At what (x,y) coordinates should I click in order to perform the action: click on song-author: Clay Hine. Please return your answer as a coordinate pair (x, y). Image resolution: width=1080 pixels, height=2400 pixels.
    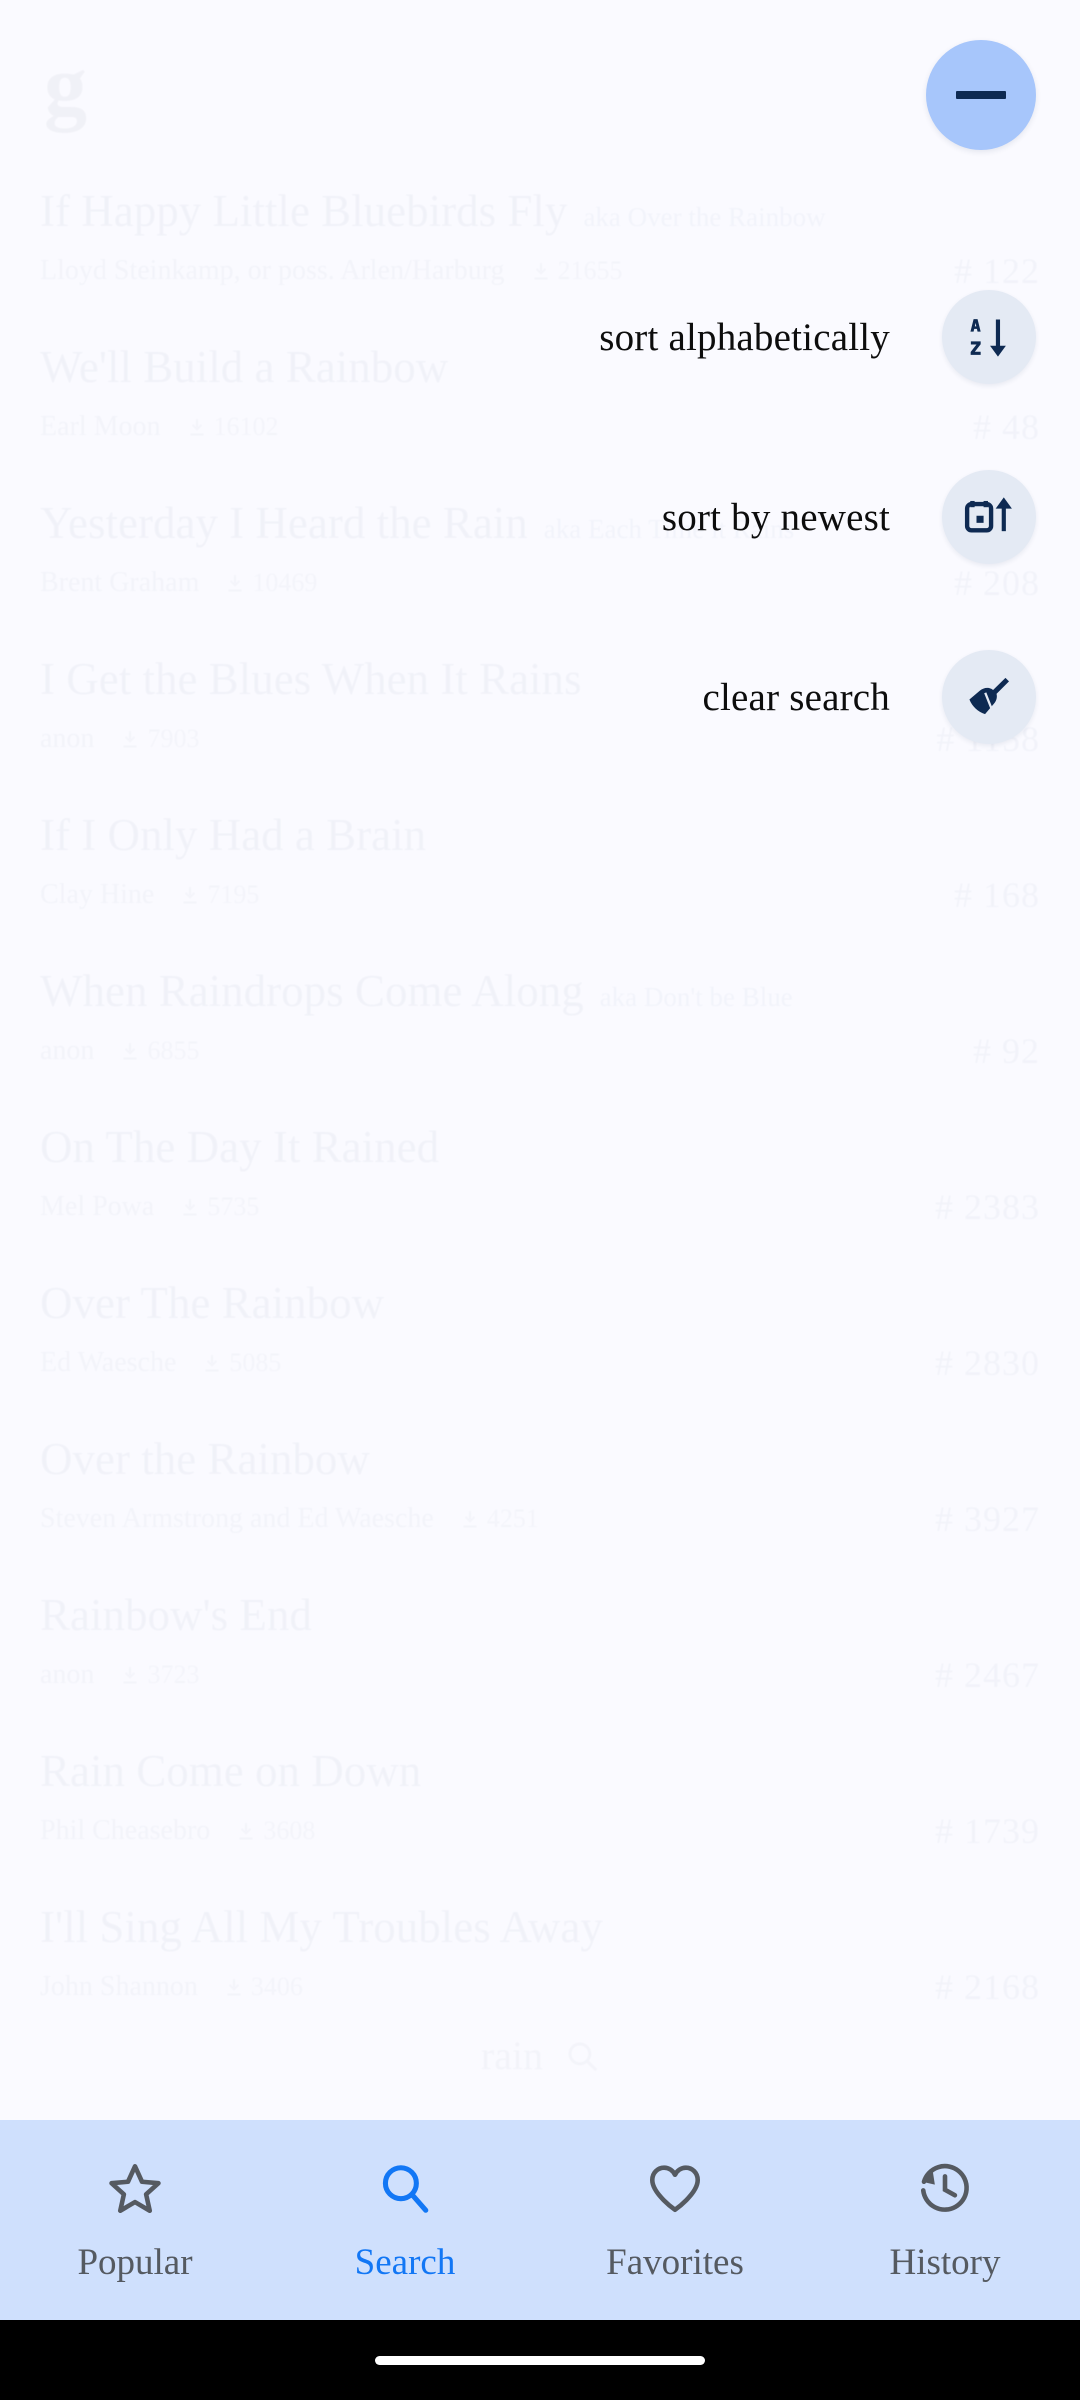
    Looking at the image, I should click on (97, 895).